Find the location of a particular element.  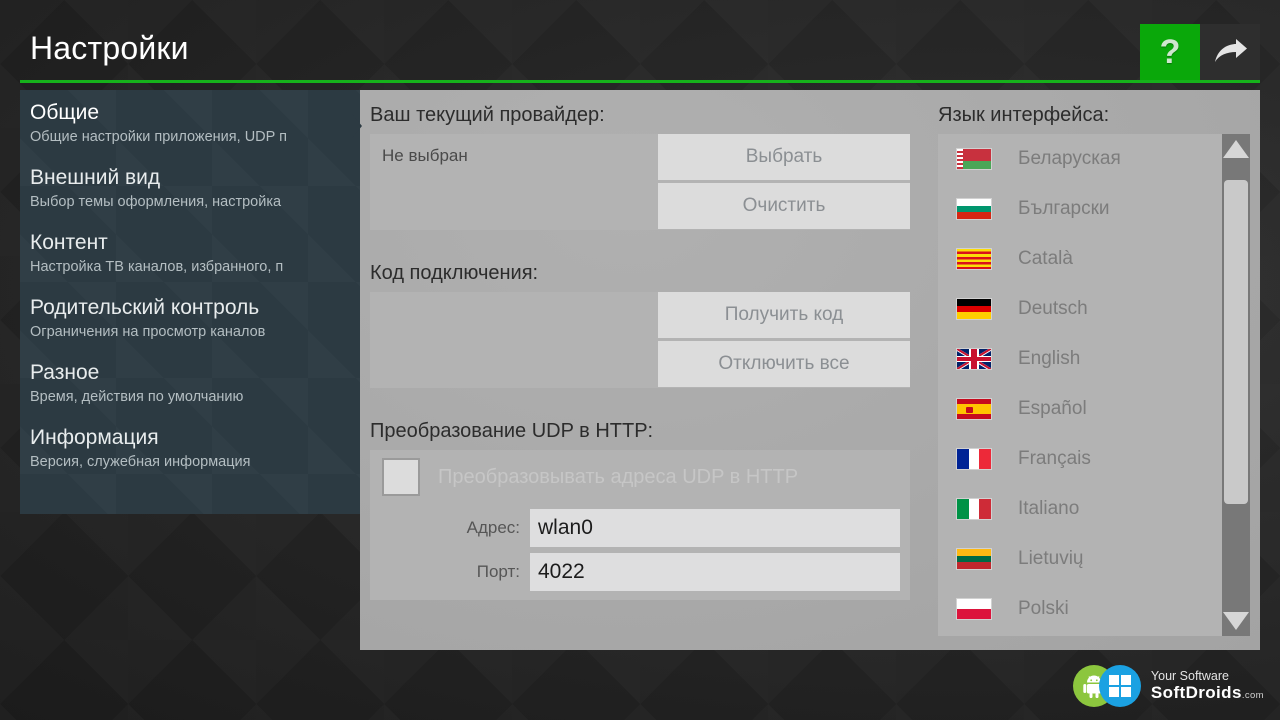

scrollbar-down-button is located at coordinates (1236, 621).